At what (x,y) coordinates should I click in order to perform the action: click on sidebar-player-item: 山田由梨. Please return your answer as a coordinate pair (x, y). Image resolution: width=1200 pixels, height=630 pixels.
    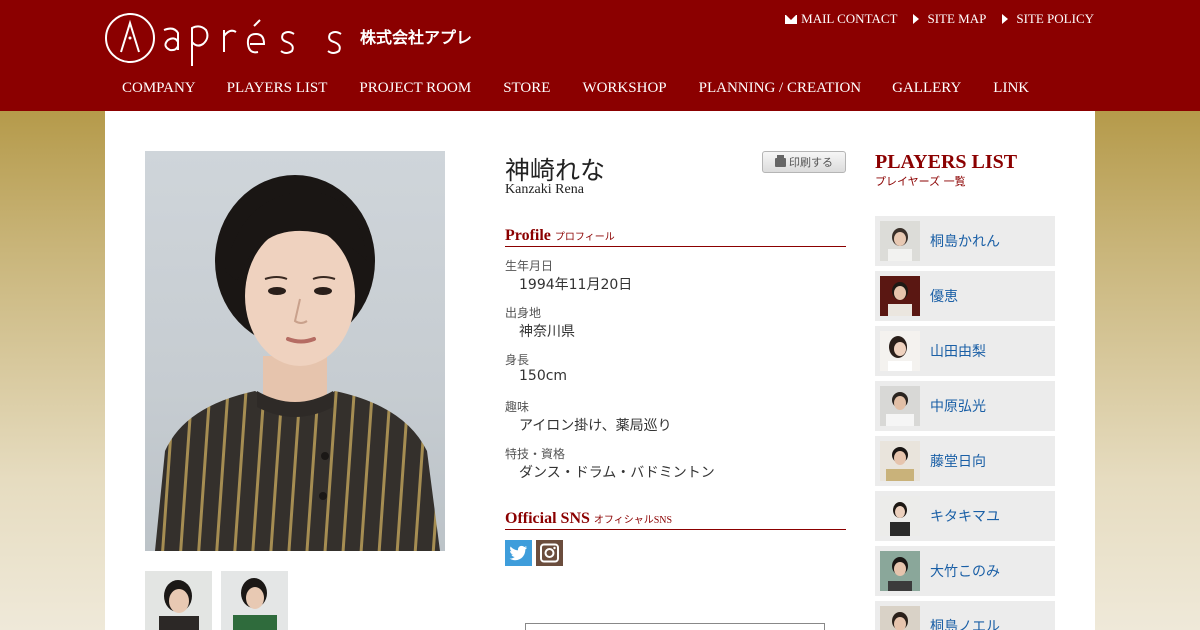
    Looking at the image, I should click on (965, 351).